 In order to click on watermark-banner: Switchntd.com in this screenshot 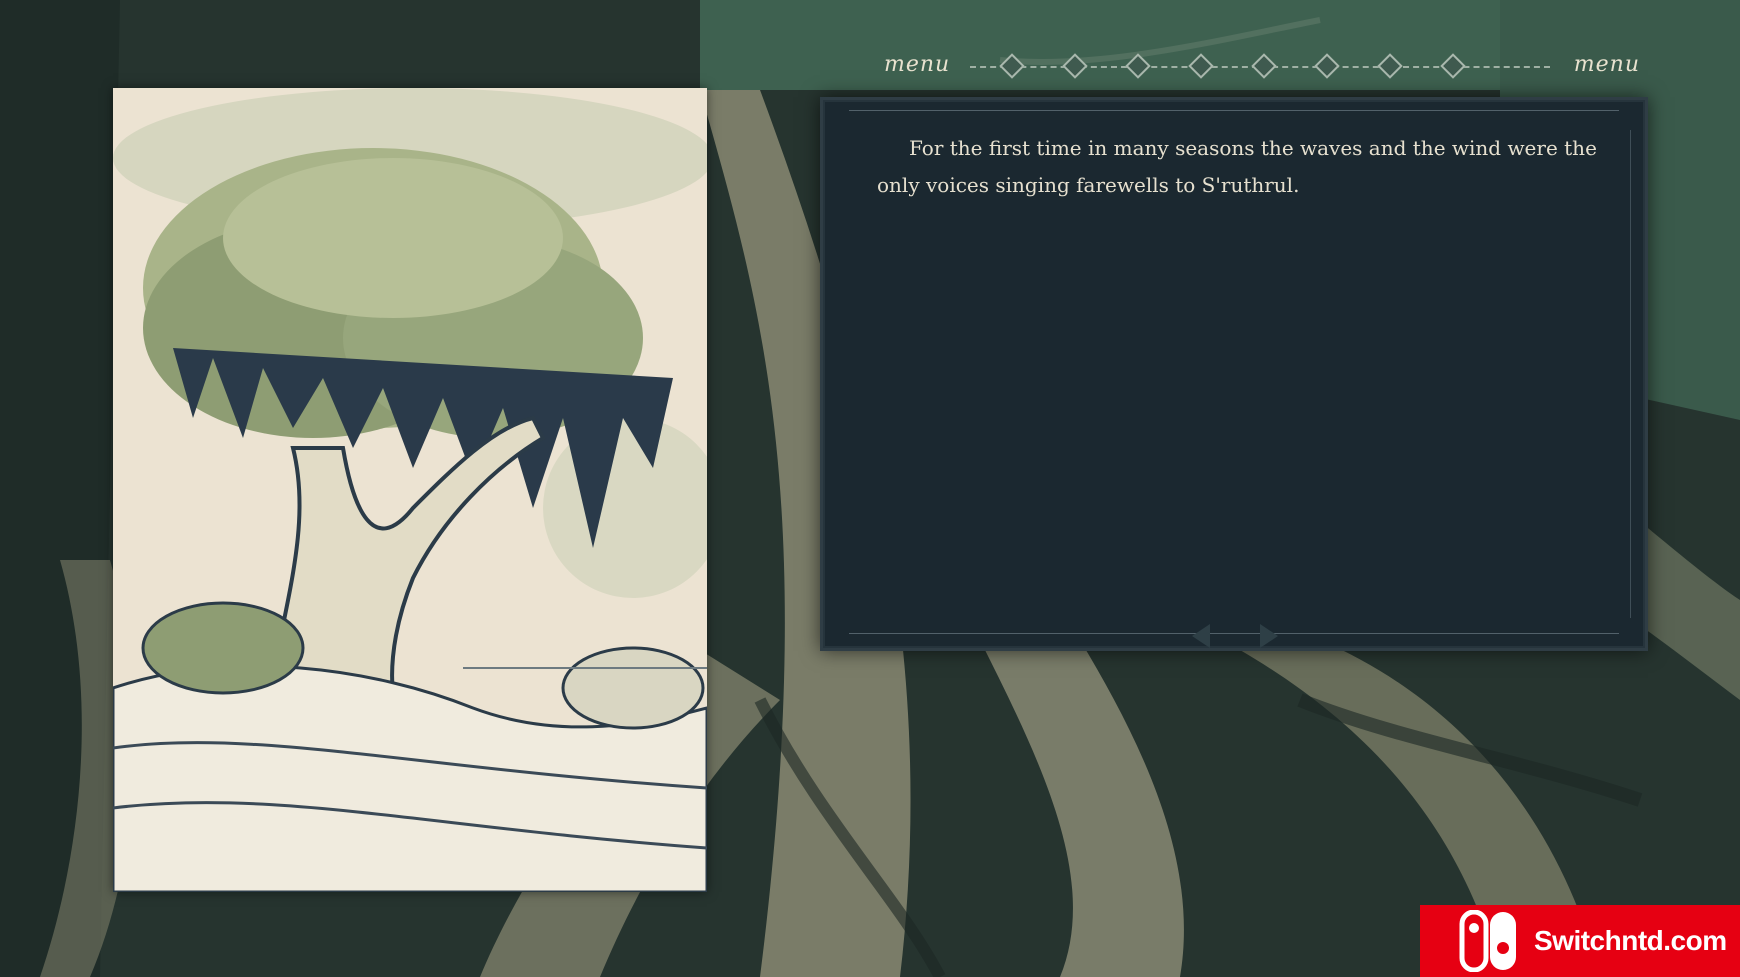, I will do `click(1580, 941)`.